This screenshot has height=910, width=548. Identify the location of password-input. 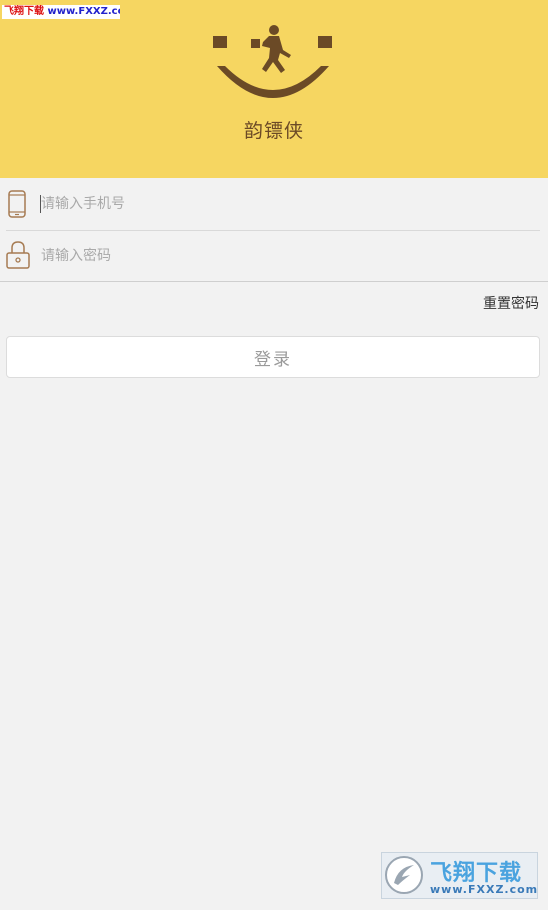
(281, 256).